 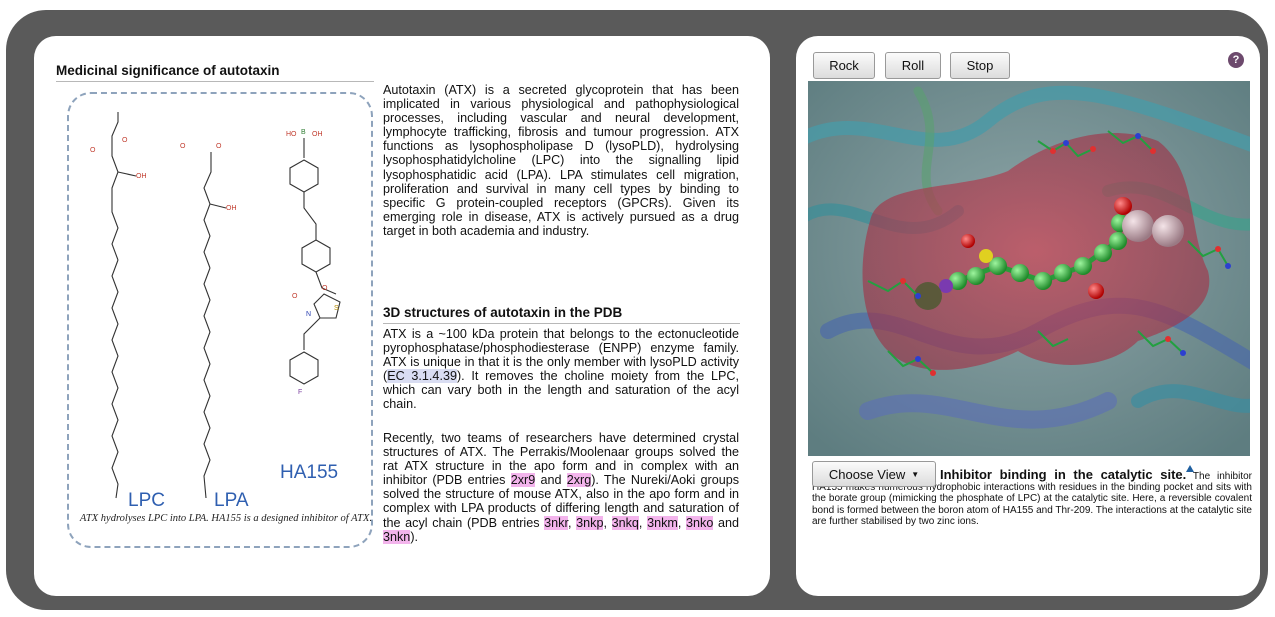 What do you see at coordinates (844, 65) in the screenshot?
I see `rock-button: Rock` at bounding box center [844, 65].